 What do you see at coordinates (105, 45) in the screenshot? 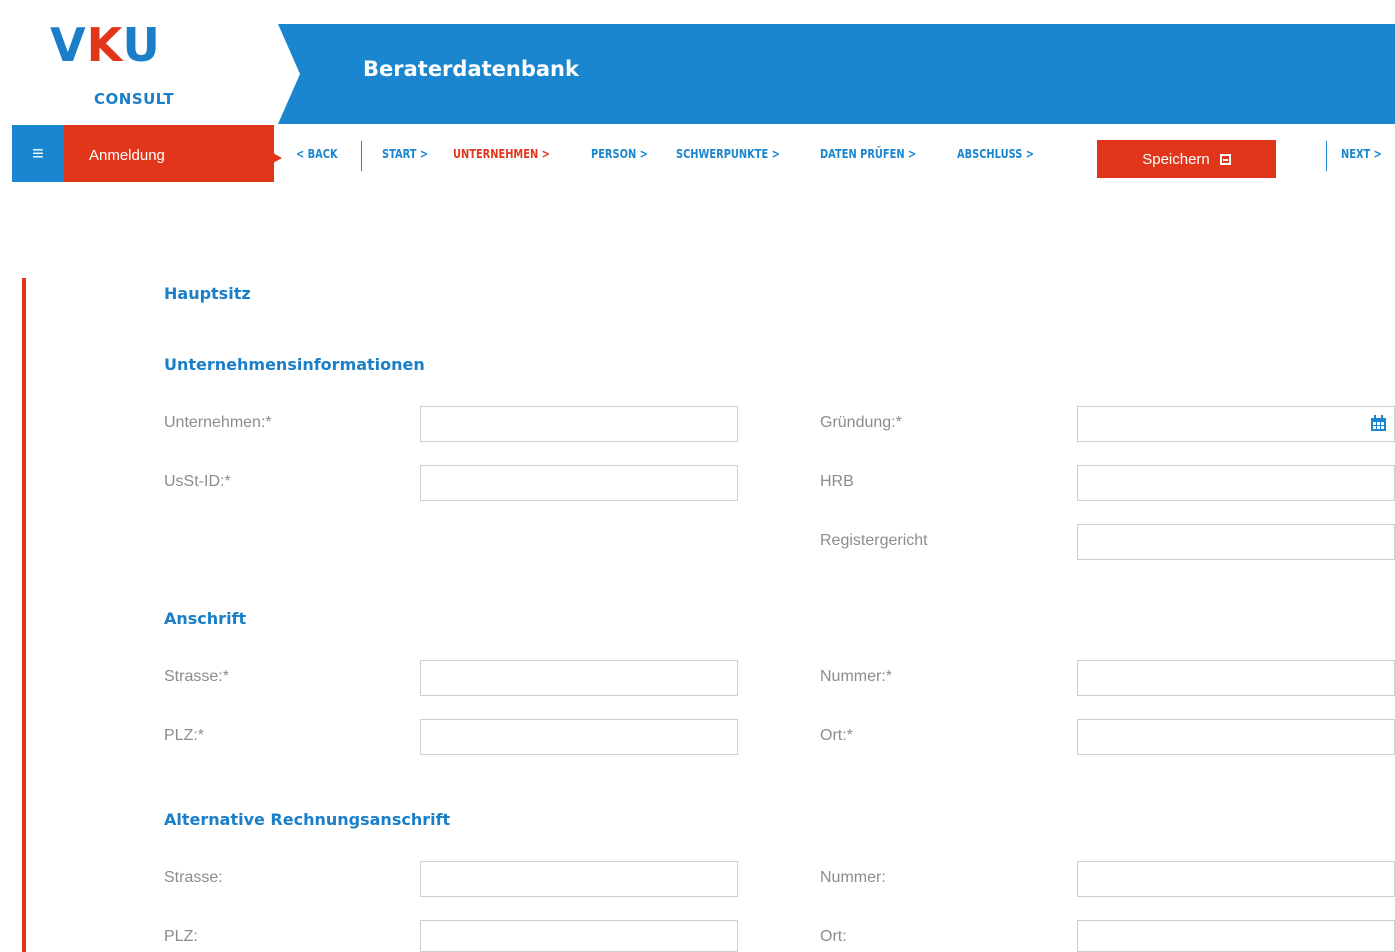
I see `logo-mark: VKU` at bounding box center [105, 45].